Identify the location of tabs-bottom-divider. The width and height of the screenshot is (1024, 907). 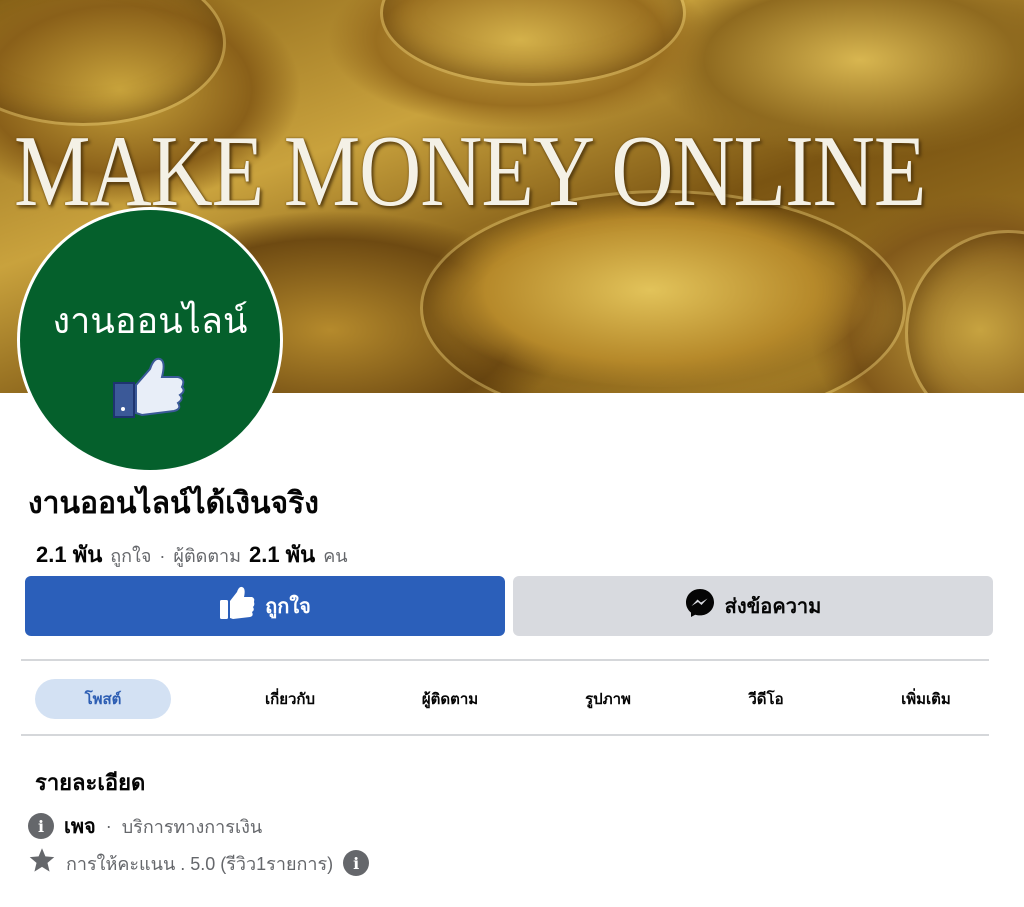
(505, 735).